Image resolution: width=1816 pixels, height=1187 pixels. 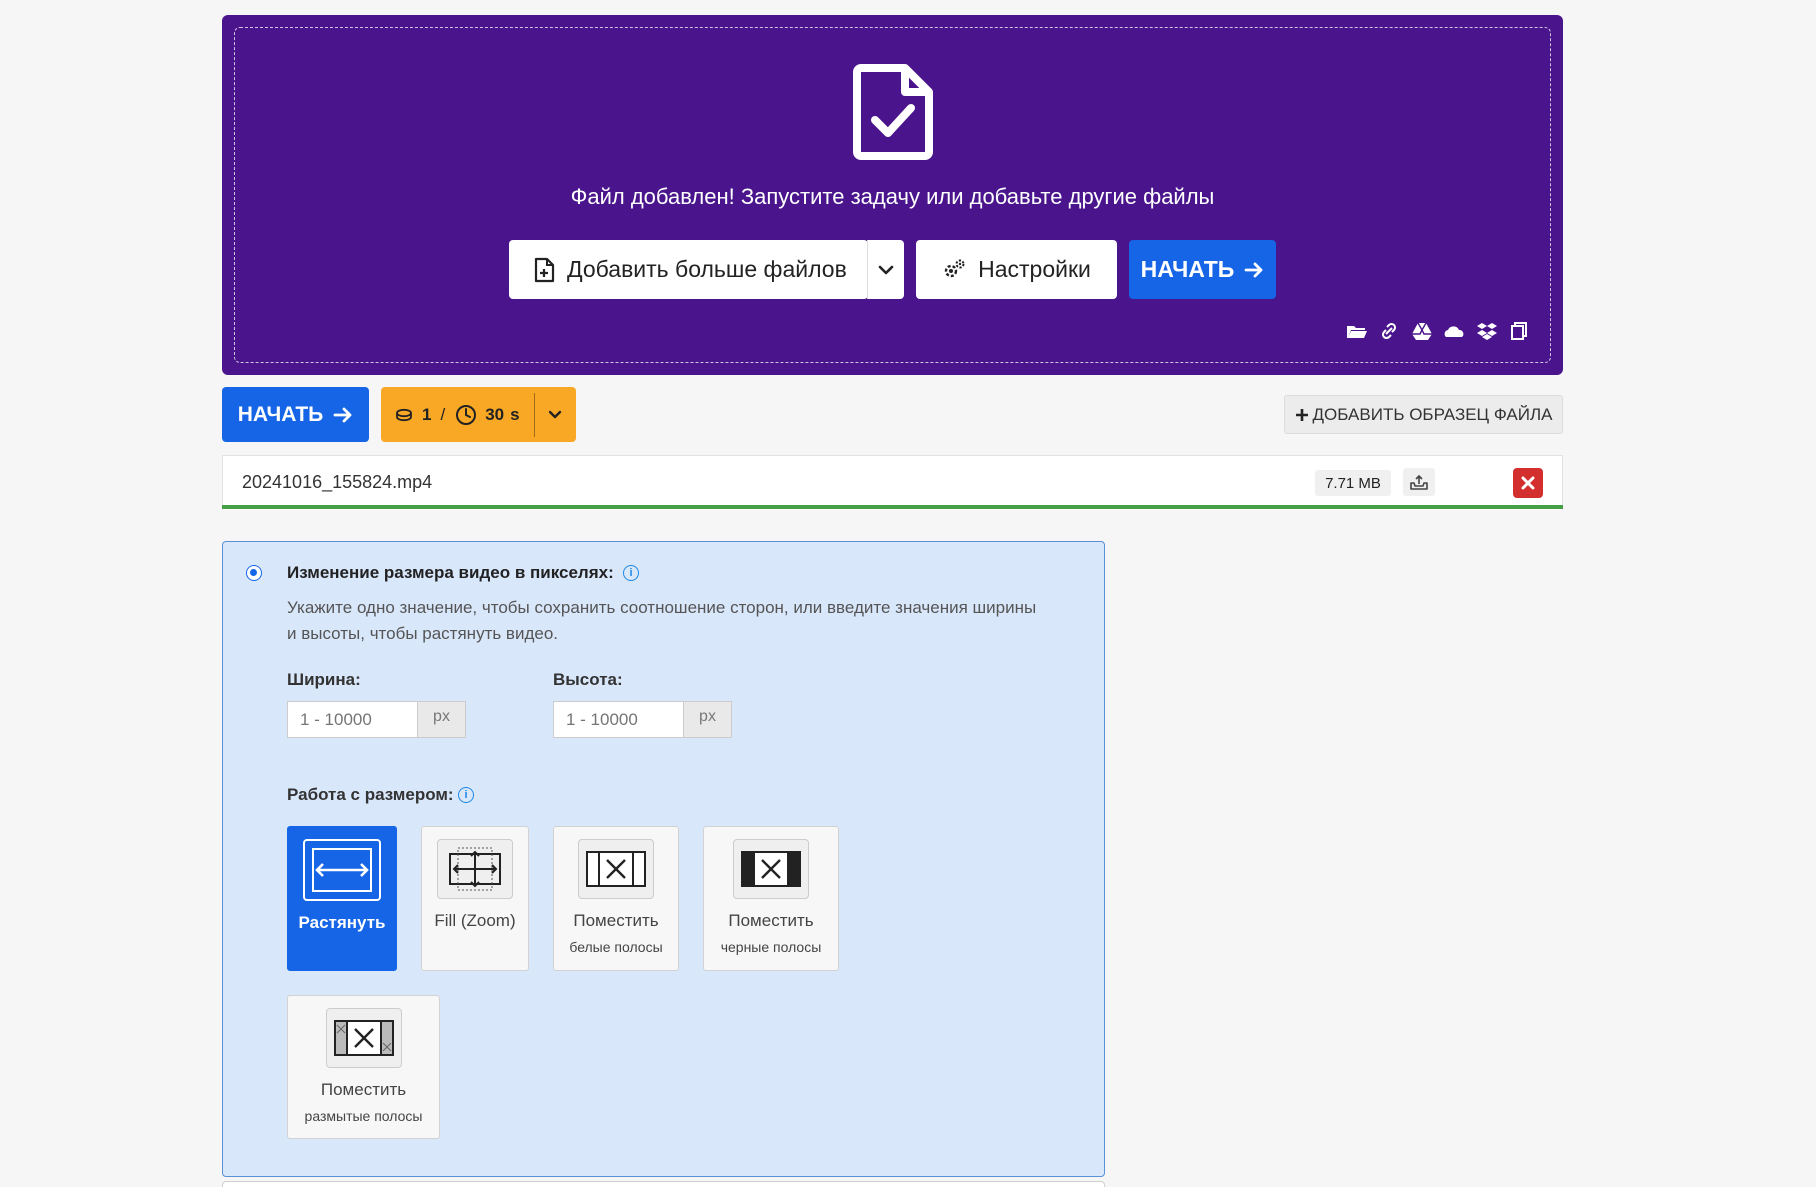 I want to click on stretch-icon, so click(x=342, y=870).